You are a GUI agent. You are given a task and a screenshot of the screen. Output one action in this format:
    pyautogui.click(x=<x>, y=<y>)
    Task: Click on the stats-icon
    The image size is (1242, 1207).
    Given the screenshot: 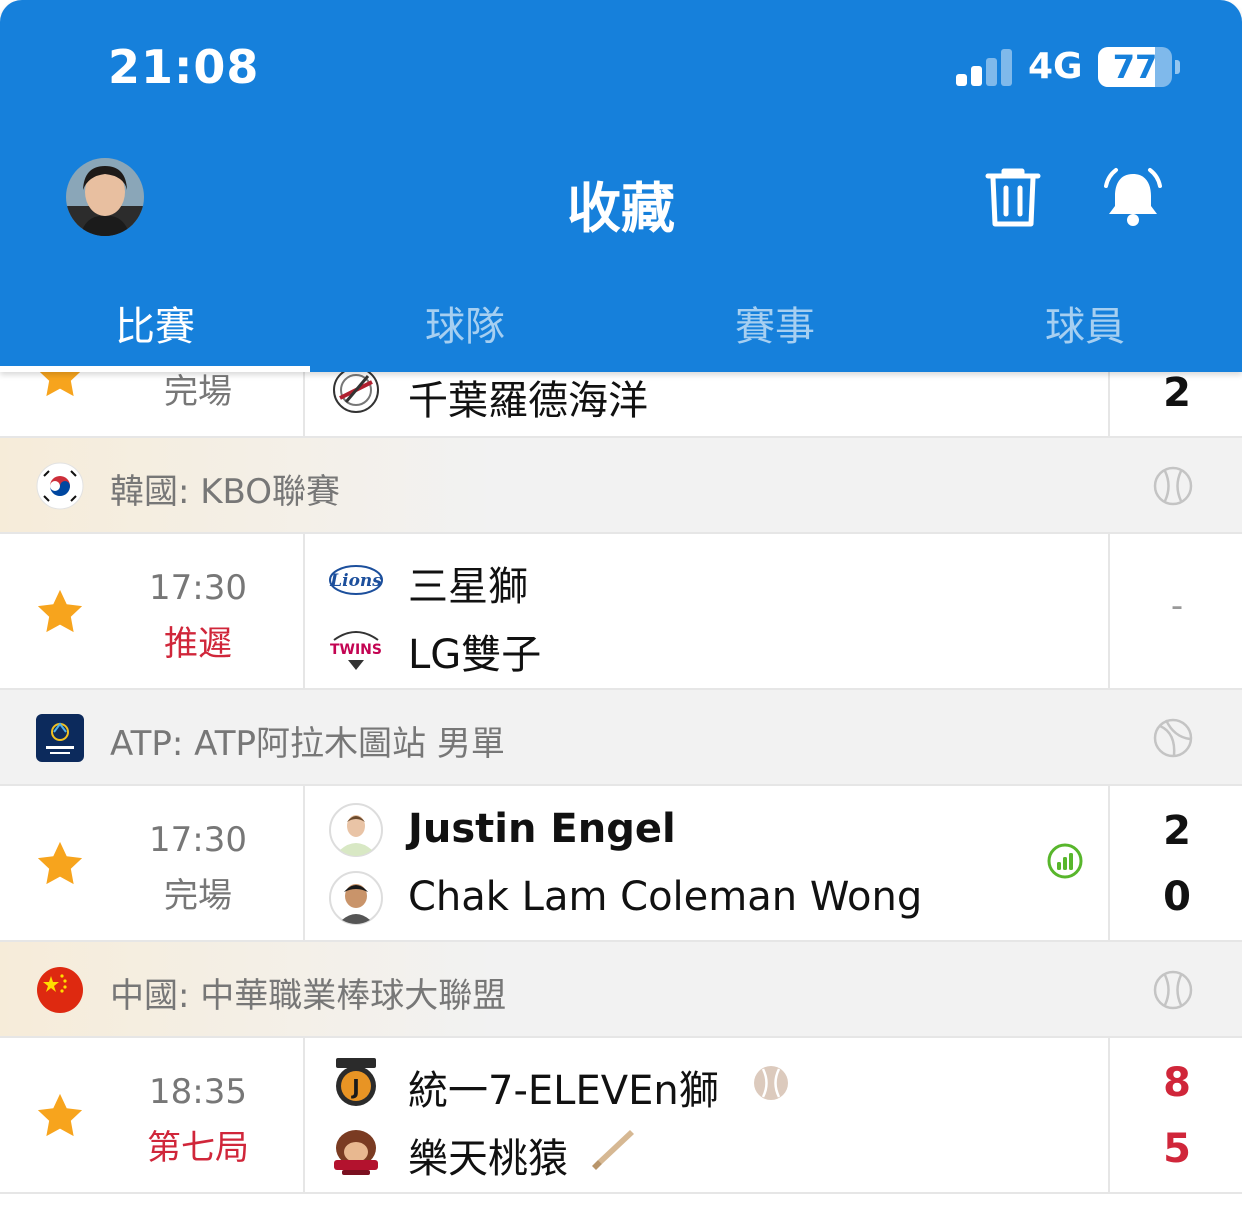 What is the action you would take?
    pyautogui.click(x=1065, y=861)
    